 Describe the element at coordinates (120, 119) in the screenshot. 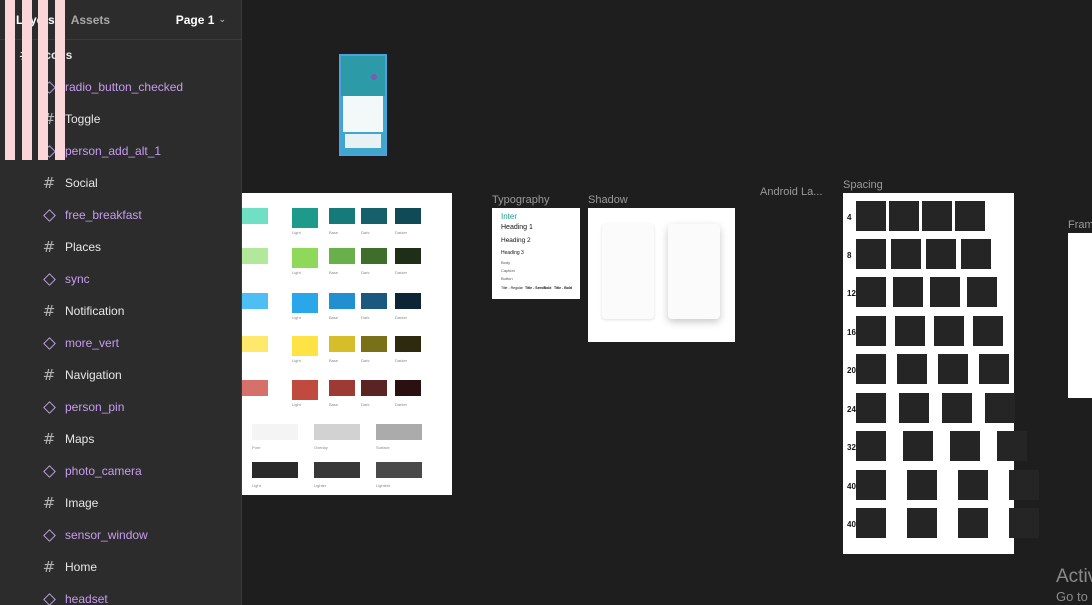

I see `layer-item: # Toggle` at that location.